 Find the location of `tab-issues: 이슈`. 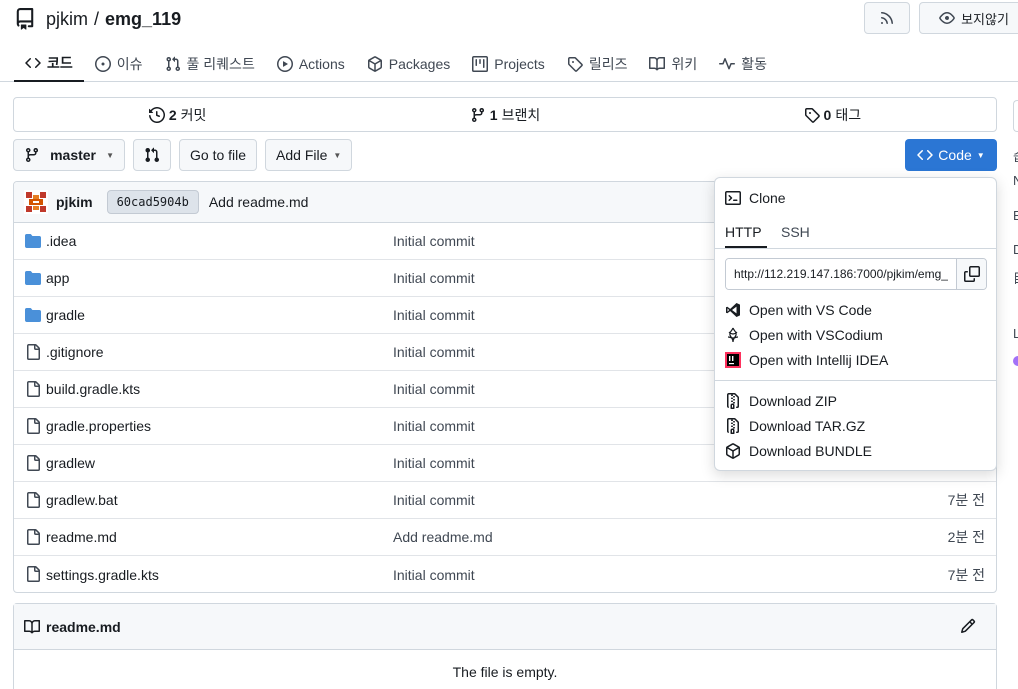

tab-issues: 이슈 is located at coordinates (119, 64).